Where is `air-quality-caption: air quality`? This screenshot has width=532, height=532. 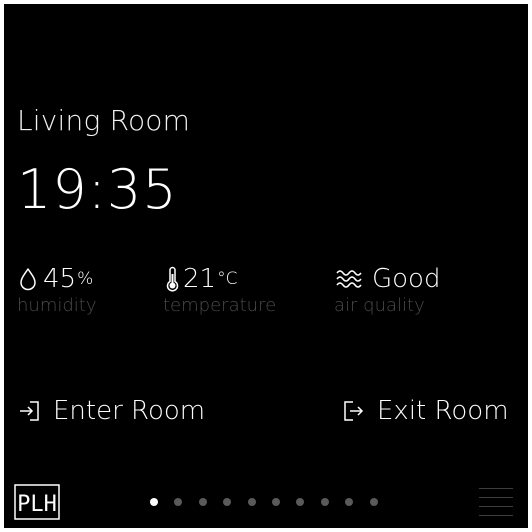 air-quality-caption: air quality is located at coordinates (379, 305).